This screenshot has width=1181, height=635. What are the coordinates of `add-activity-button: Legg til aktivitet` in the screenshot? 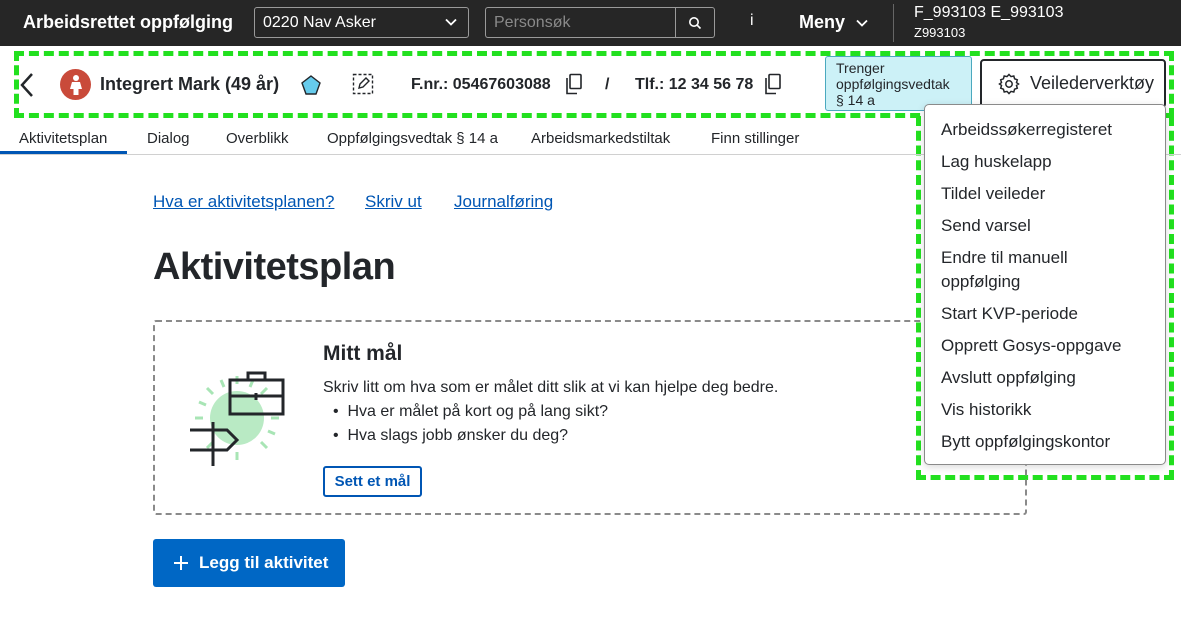 It's located at (249, 563).